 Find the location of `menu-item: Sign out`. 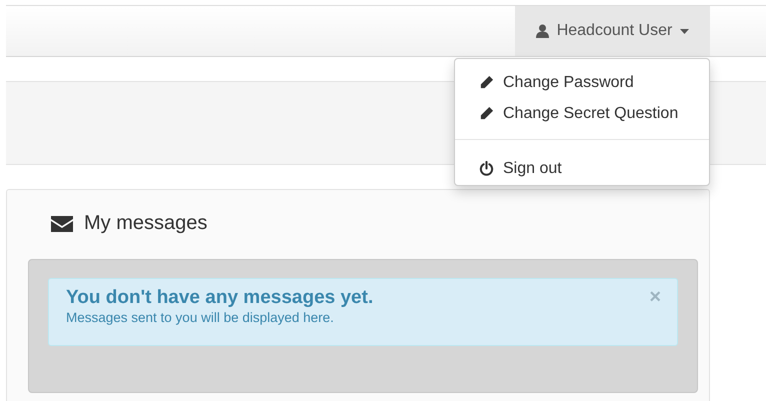

menu-item: Sign out is located at coordinates (582, 168).